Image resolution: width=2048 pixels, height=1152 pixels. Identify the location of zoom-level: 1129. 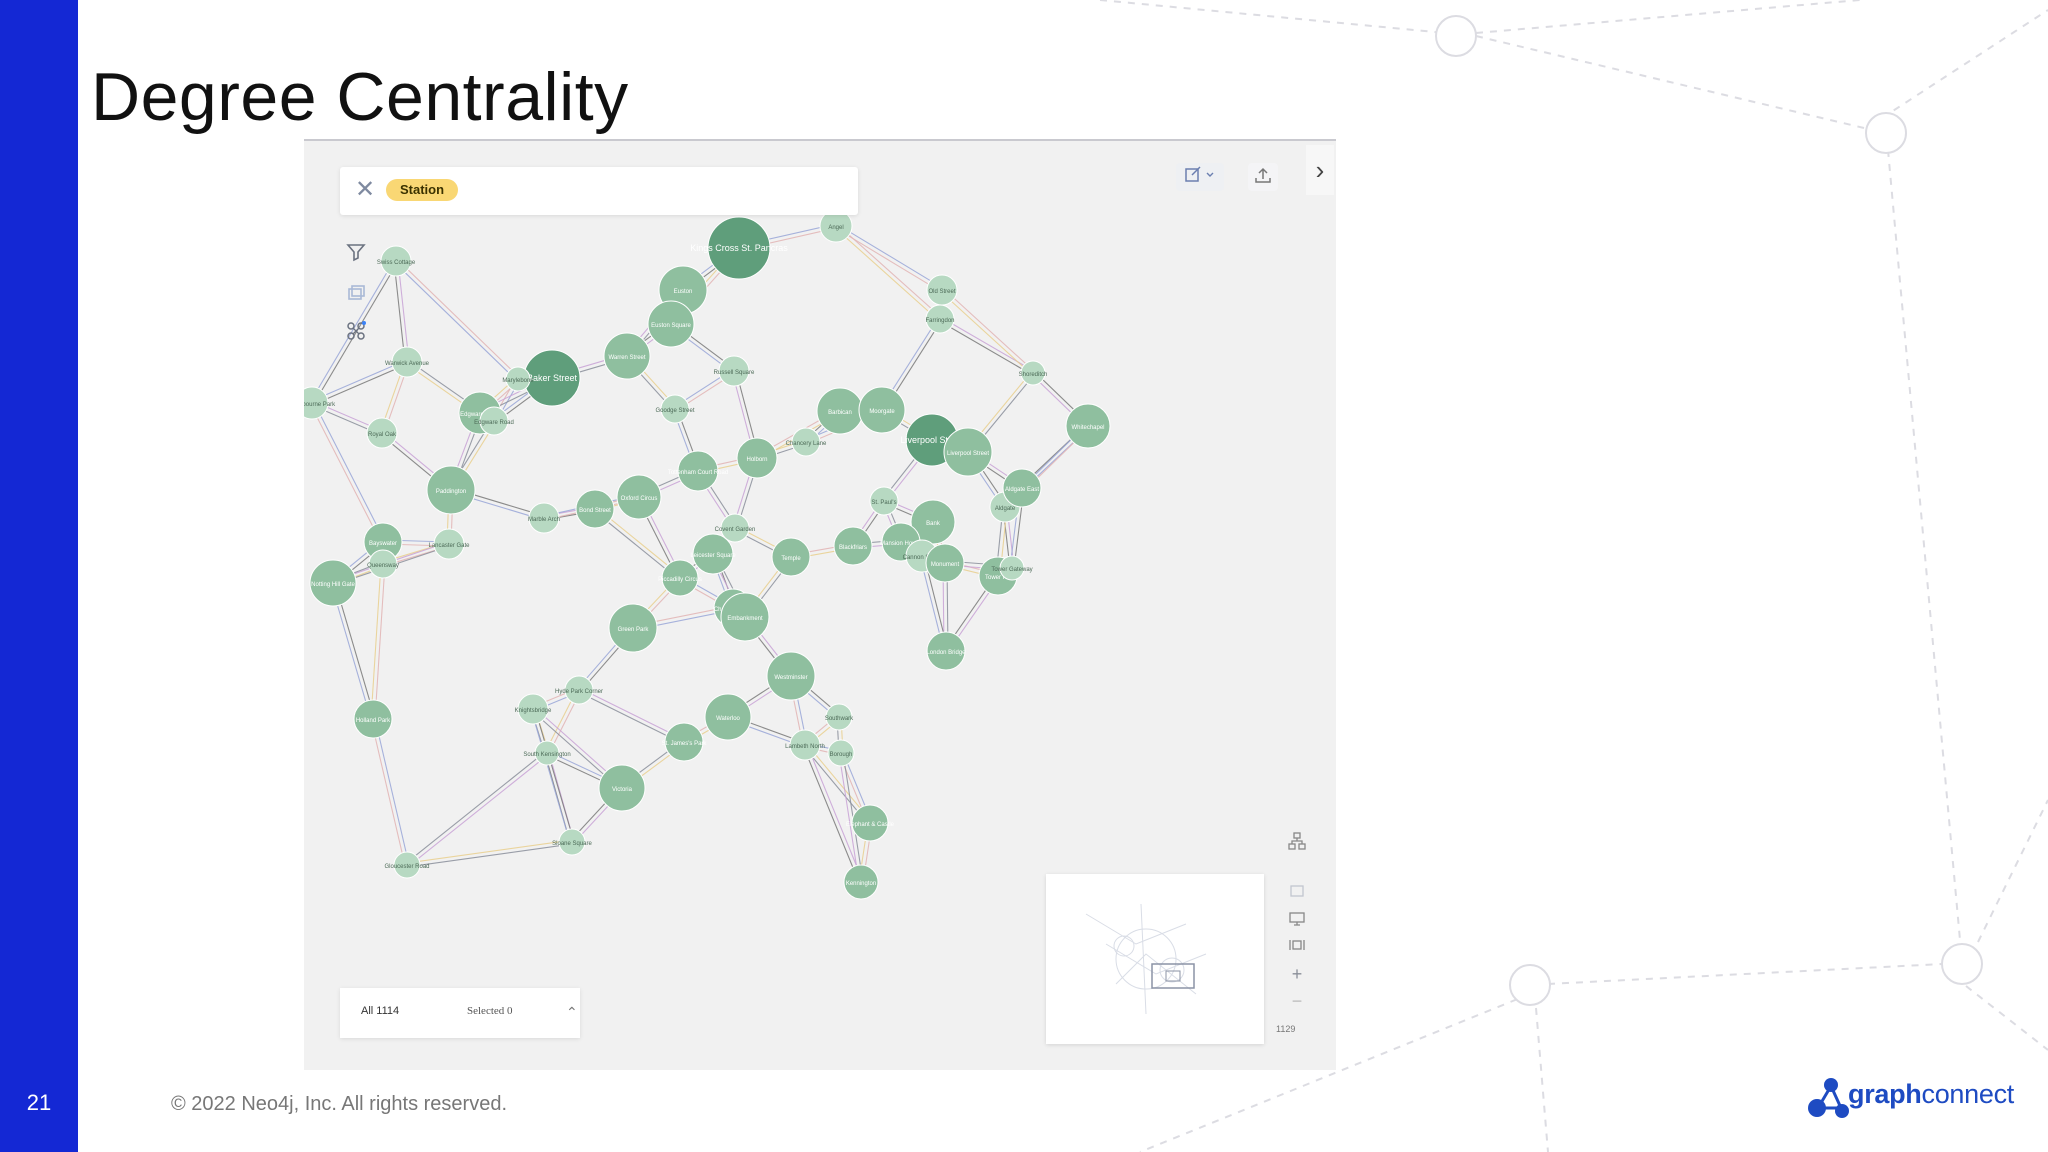
(1286, 1029).